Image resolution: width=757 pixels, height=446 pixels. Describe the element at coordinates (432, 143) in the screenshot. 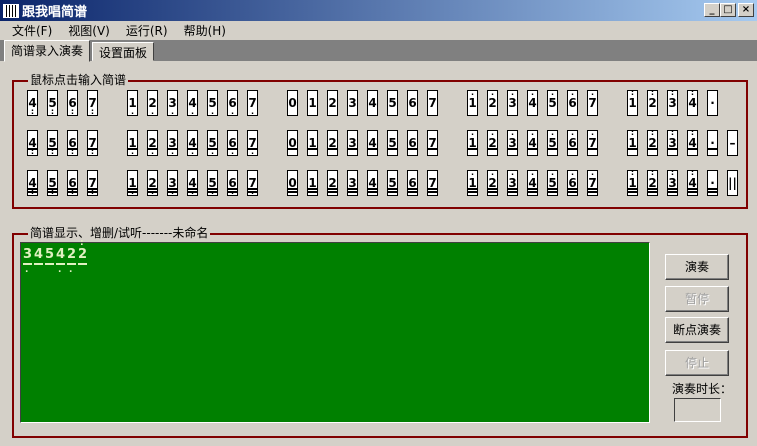

I see `note-key-middle-eighth: 7` at that location.